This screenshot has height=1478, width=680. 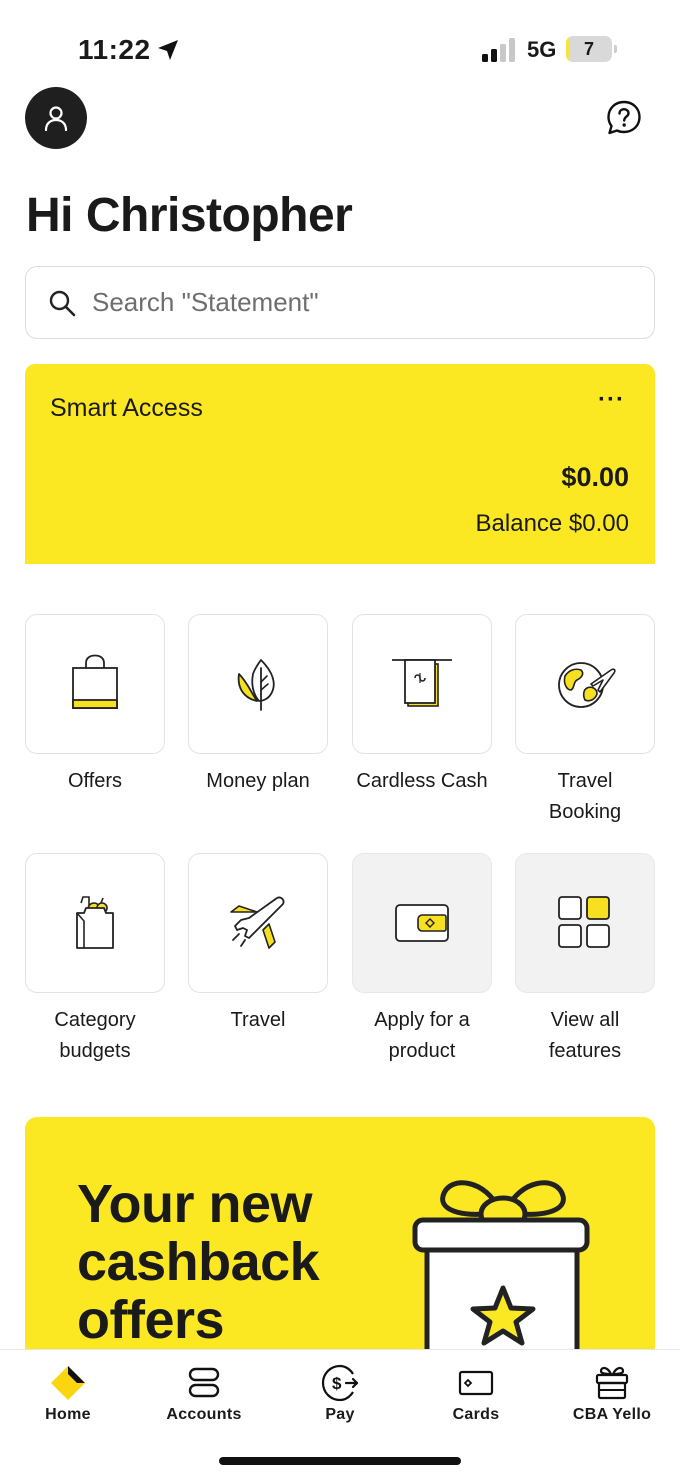 I want to click on person-icon, so click(x=56, y=119).